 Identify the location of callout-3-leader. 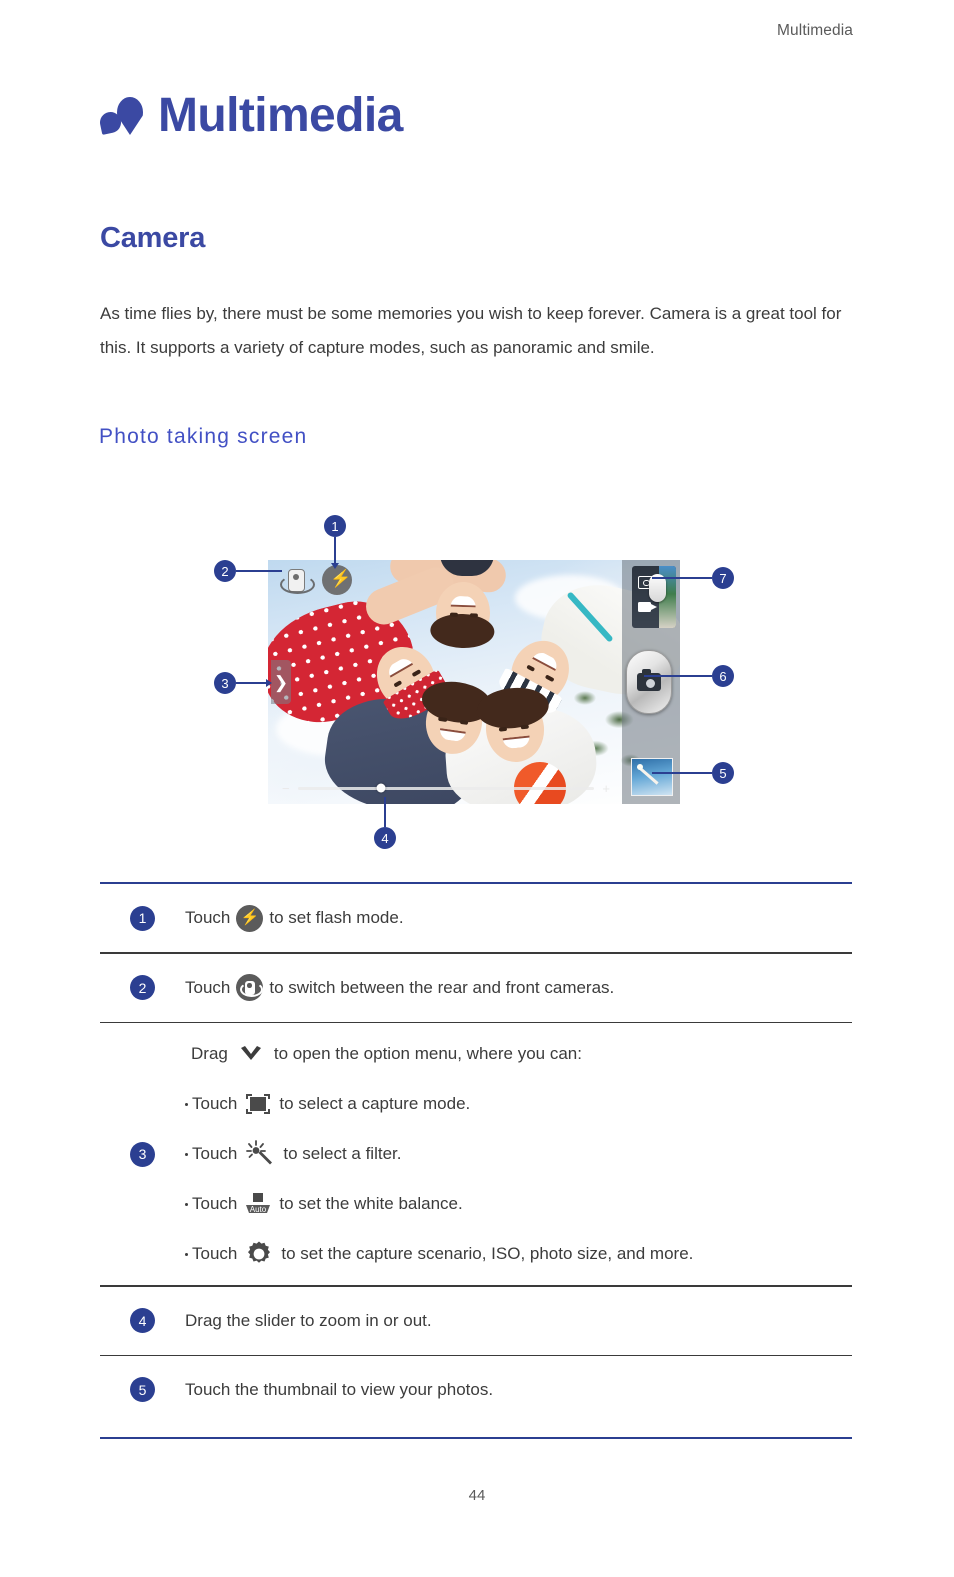
(252, 683).